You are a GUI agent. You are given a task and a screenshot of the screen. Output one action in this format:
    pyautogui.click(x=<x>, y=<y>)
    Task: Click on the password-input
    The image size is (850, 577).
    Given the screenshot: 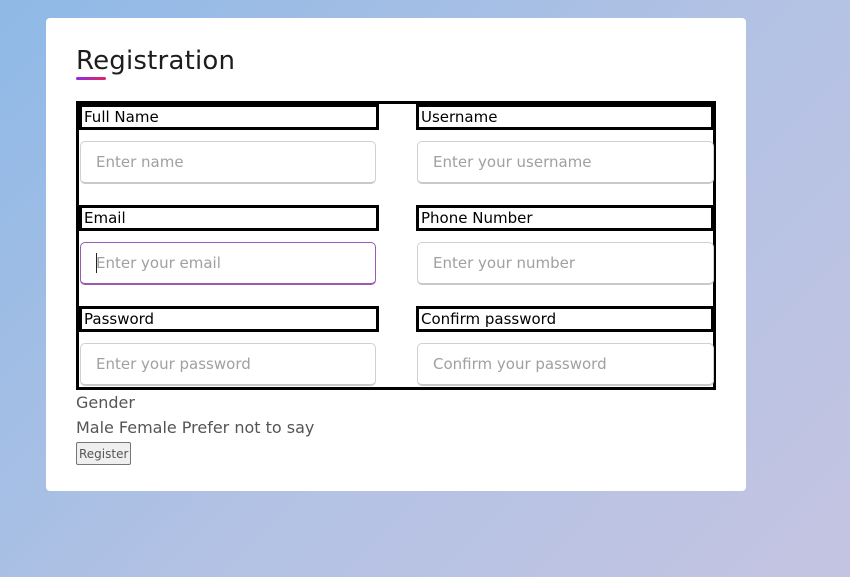 What is the action you would take?
    pyautogui.click(x=228, y=364)
    